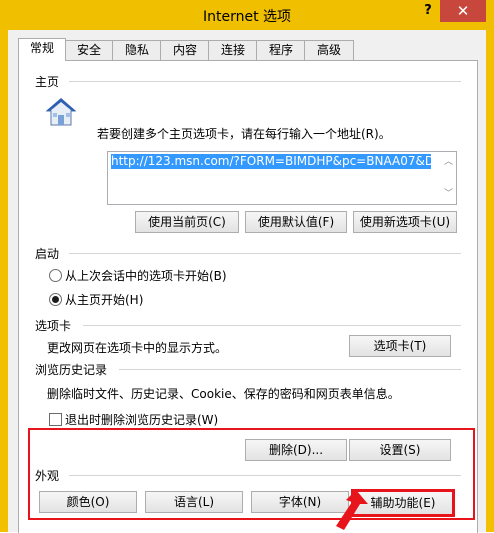 The height and width of the screenshot is (533, 494). What do you see at coordinates (272, 325) in the screenshot?
I see `tabs-divider` at bounding box center [272, 325].